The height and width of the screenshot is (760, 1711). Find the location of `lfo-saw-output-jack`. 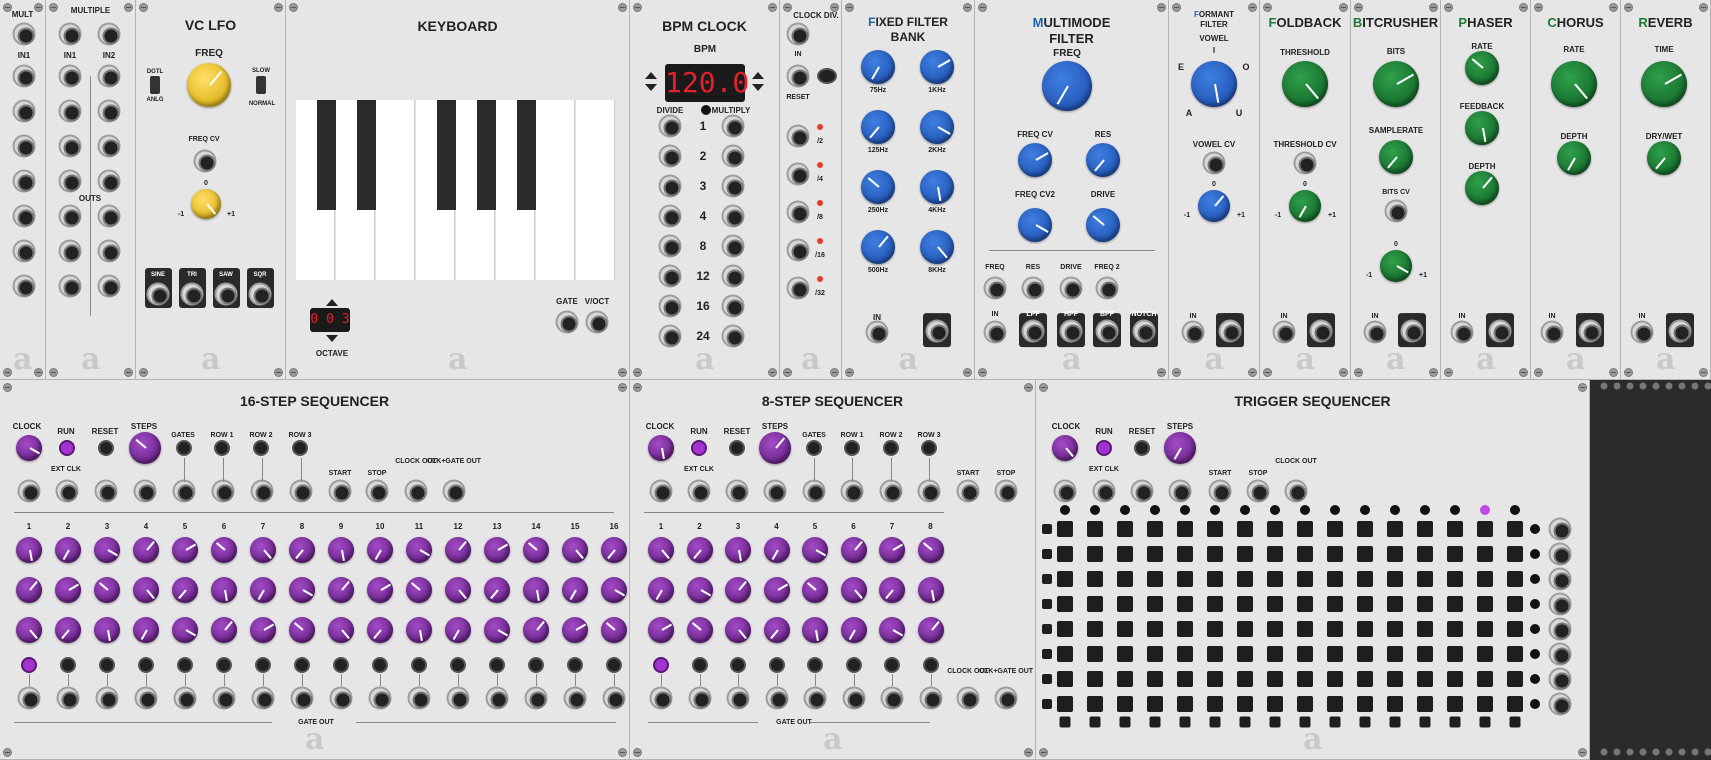

lfo-saw-output-jack is located at coordinates (226, 294).